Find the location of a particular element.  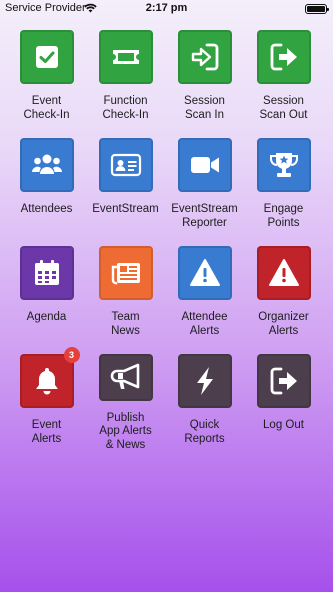

users-icon is located at coordinates (46, 164).